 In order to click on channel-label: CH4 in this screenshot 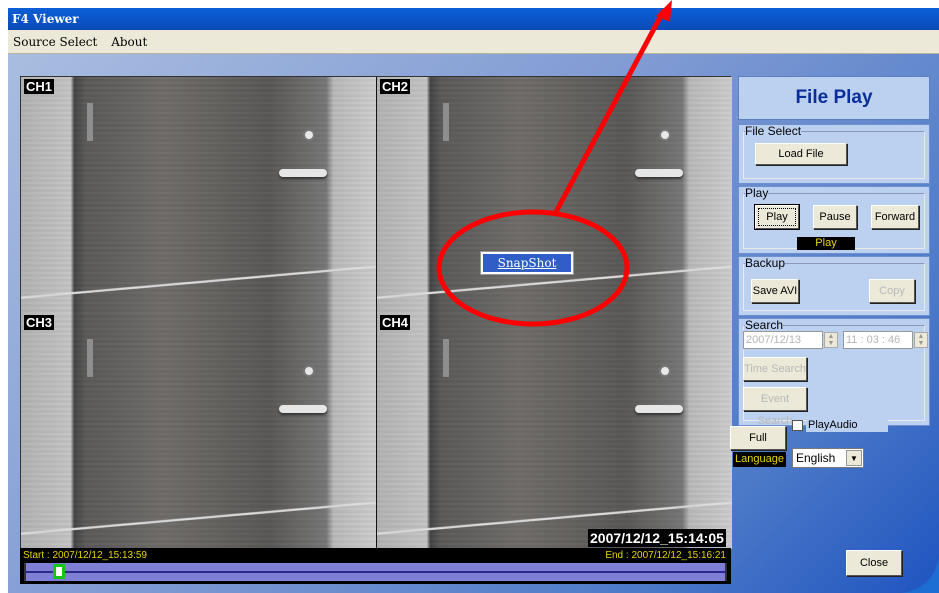, I will do `click(395, 322)`.